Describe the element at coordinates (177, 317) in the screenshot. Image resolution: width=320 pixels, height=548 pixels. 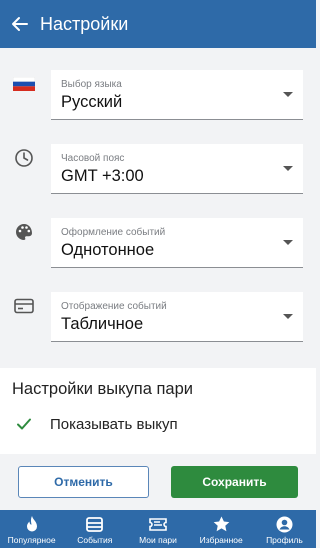
I see `event-display-select: Отображение событий Табличное` at that location.